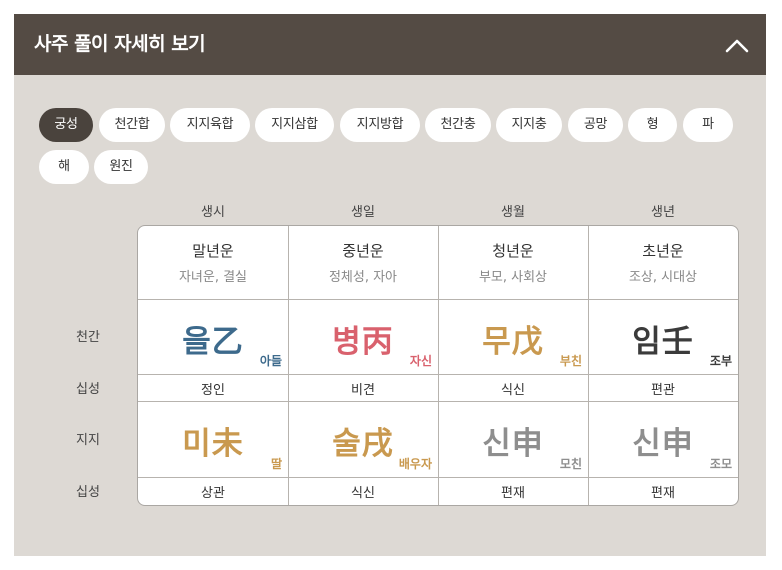 The height and width of the screenshot is (570, 782). Describe the element at coordinates (513, 251) in the screenshot. I see `period-name: 청년운` at that location.